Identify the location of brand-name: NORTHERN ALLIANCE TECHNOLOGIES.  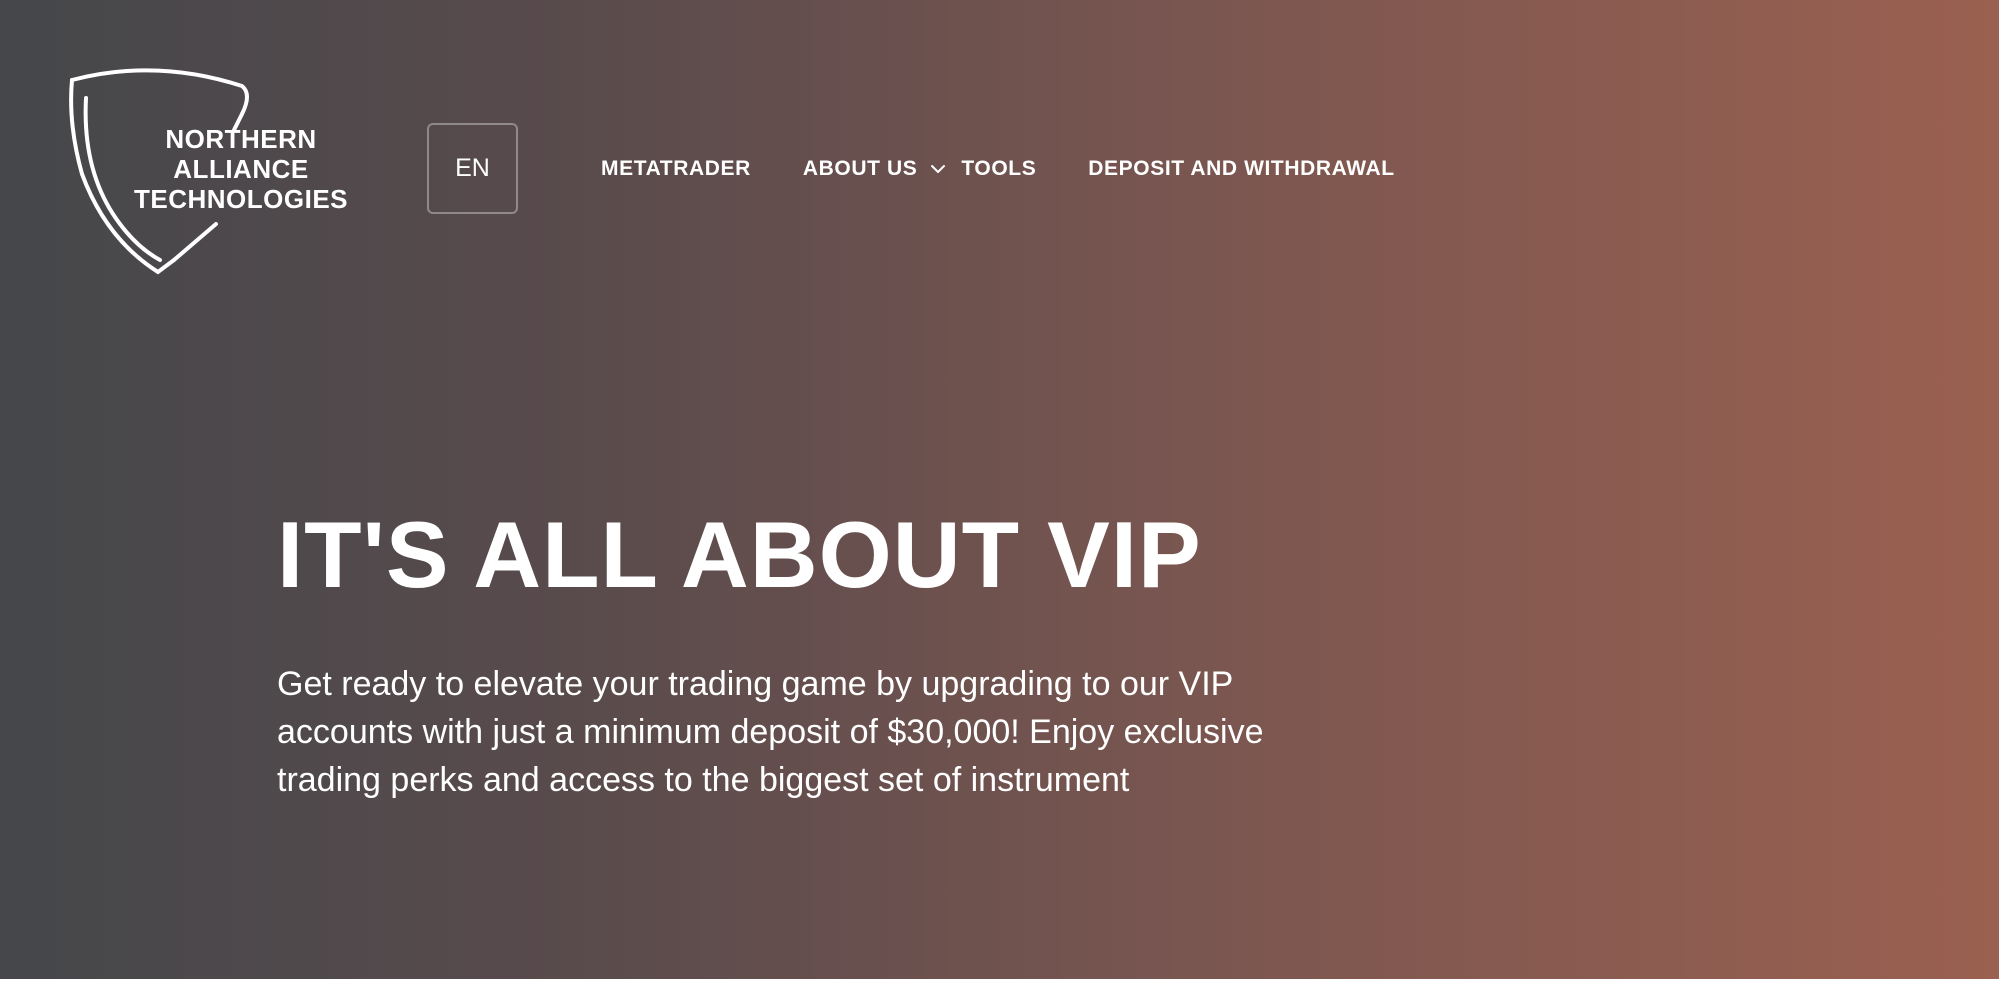
(241, 169).